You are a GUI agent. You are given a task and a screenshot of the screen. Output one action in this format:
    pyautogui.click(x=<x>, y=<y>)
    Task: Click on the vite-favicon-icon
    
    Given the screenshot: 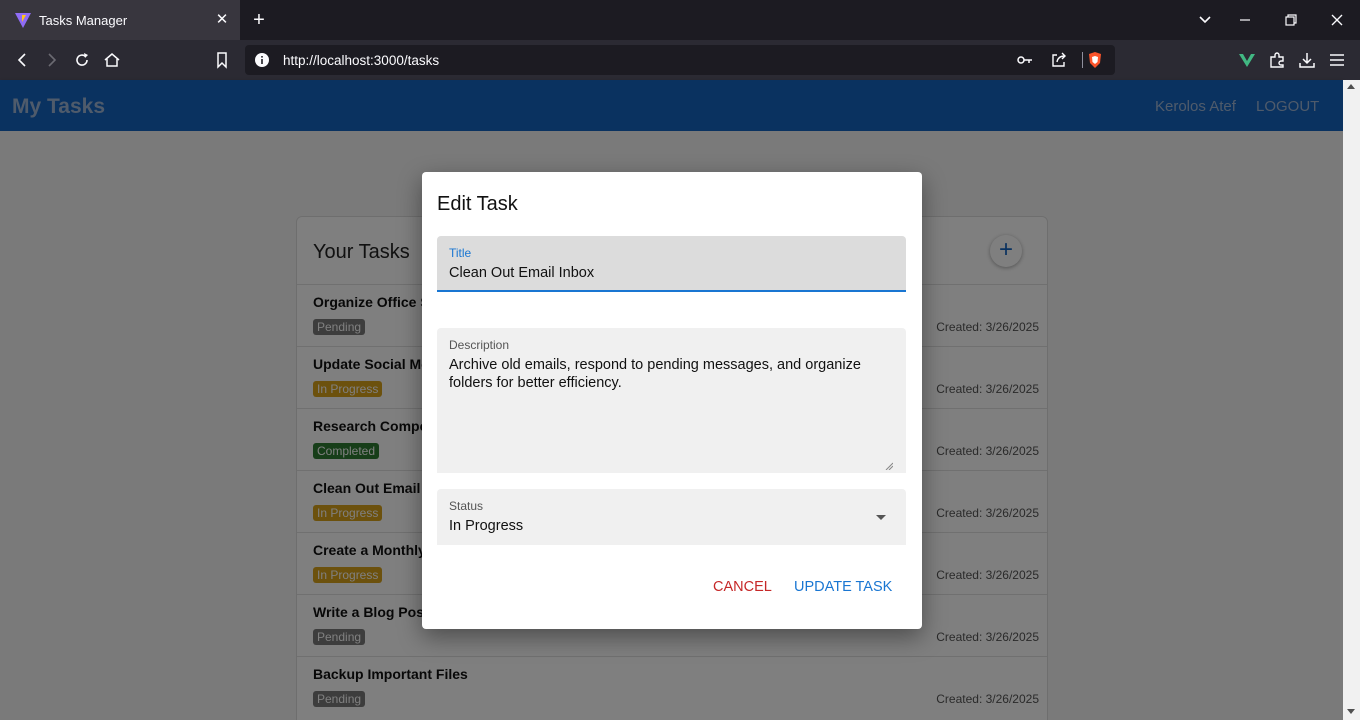 What is the action you would take?
    pyautogui.click(x=23, y=20)
    